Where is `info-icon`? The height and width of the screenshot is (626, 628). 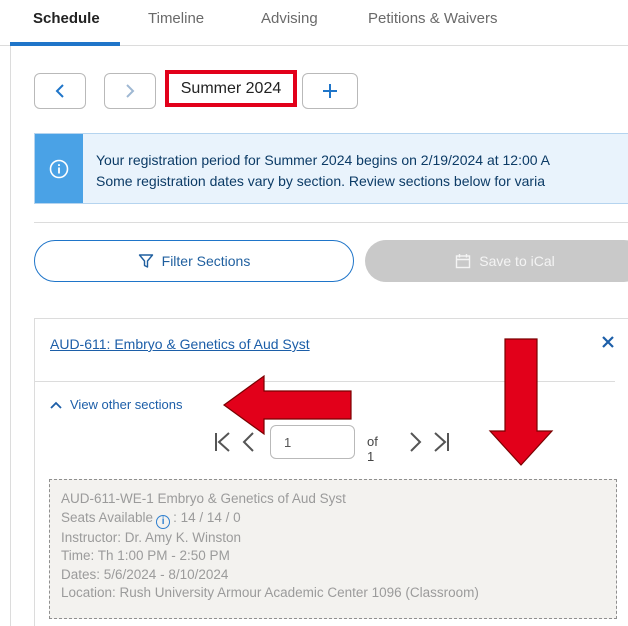 info-icon is located at coordinates (59, 168).